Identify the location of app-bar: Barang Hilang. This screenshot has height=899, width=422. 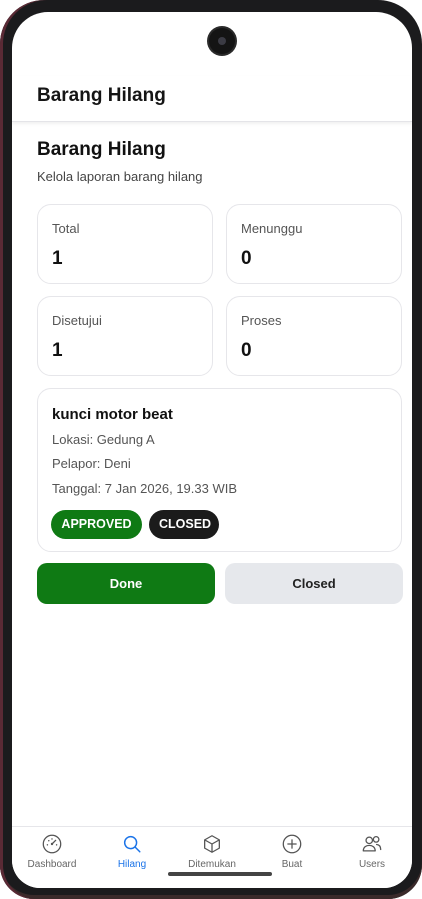
(212, 99).